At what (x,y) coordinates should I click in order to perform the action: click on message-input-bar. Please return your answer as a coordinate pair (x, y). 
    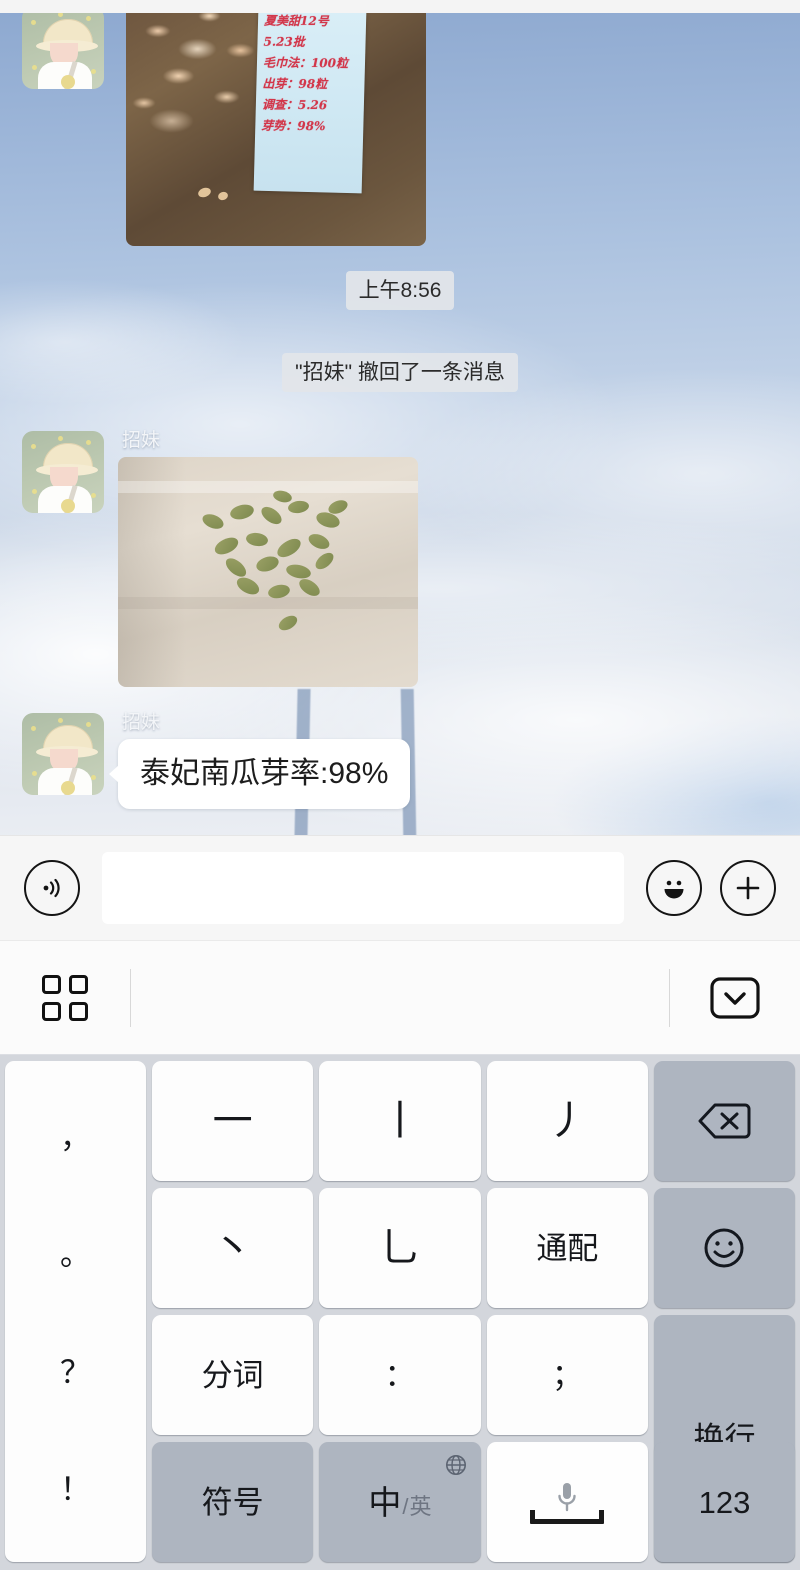
    Looking at the image, I should click on (400, 887).